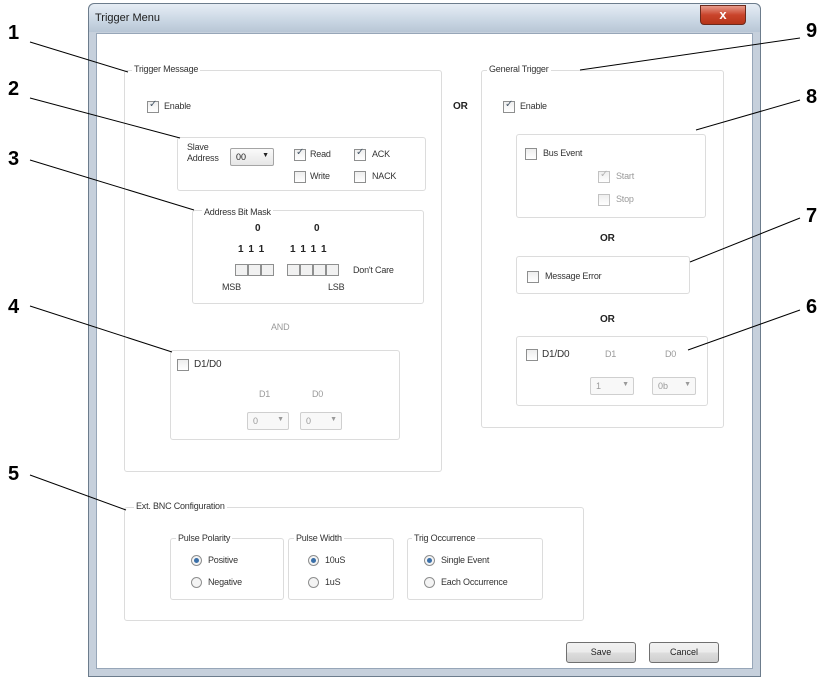 The width and height of the screenshot is (828, 681). Describe the element at coordinates (14, 33) in the screenshot. I see `callout-number-1: 1` at that location.